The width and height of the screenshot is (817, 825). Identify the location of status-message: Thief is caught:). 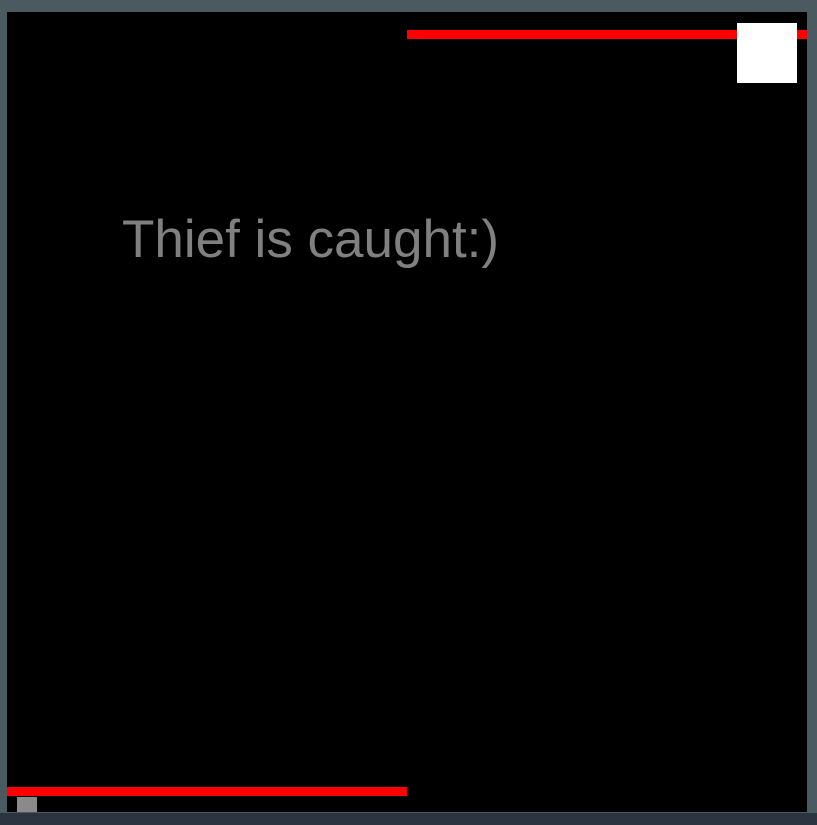
(311, 239).